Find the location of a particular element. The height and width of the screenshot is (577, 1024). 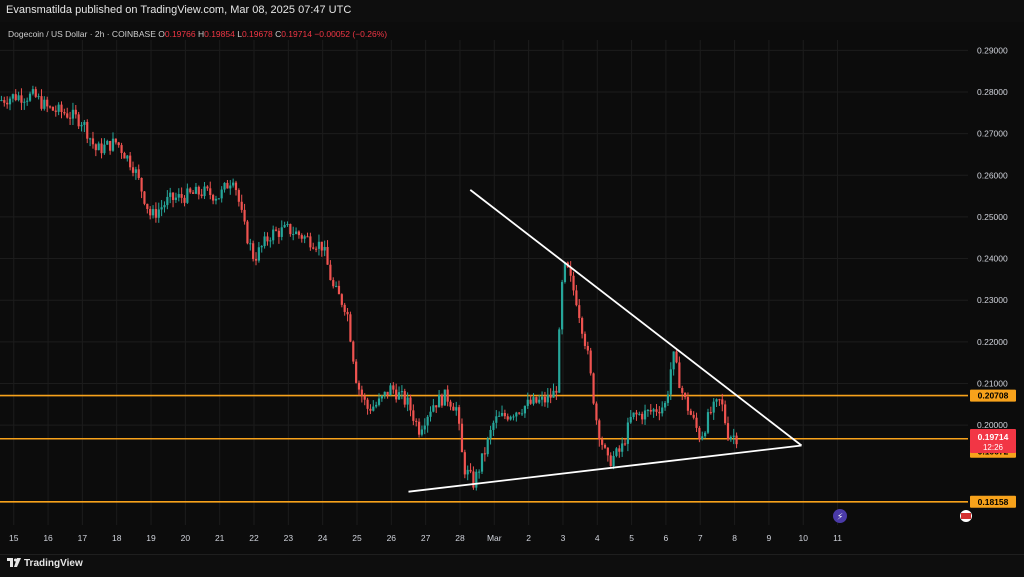

time-tick-label: 24 is located at coordinates (323, 538).